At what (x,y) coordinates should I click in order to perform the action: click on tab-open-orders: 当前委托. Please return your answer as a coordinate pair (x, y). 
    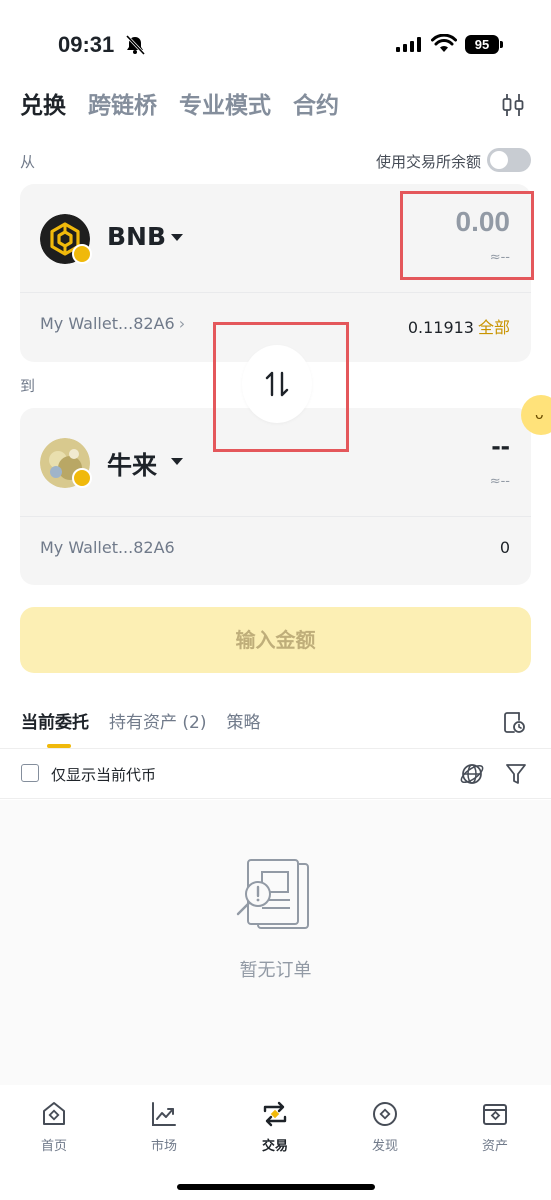
    Looking at the image, I should click on (55, 720).